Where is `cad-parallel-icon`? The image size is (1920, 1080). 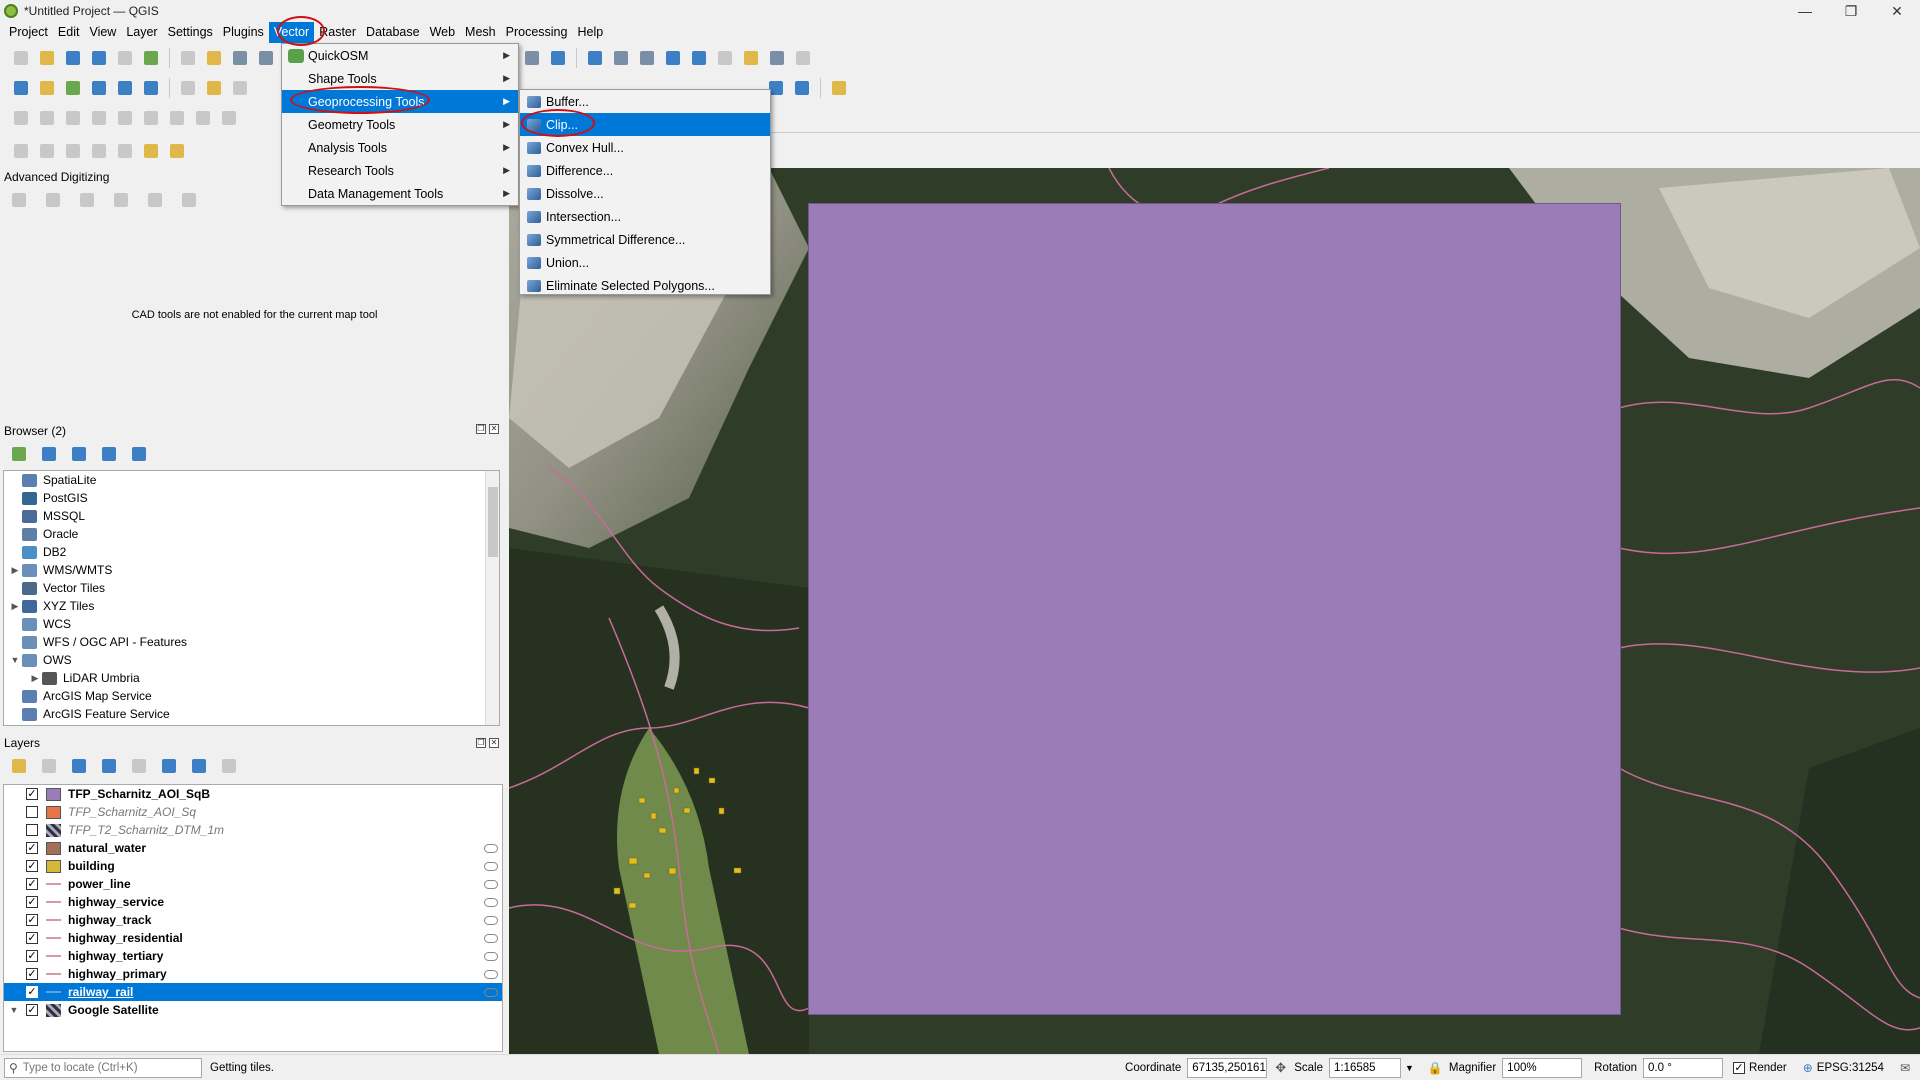
cad-parallel-icon is located at coordinates (87, 200).